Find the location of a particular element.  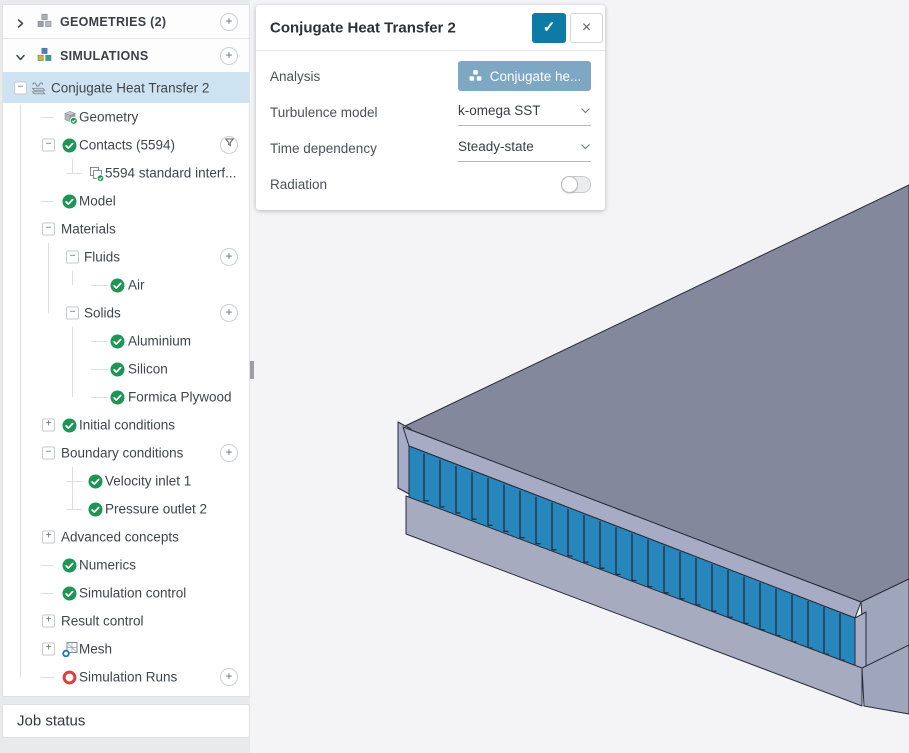

close-icon: × is located at coordinates (586, 27).